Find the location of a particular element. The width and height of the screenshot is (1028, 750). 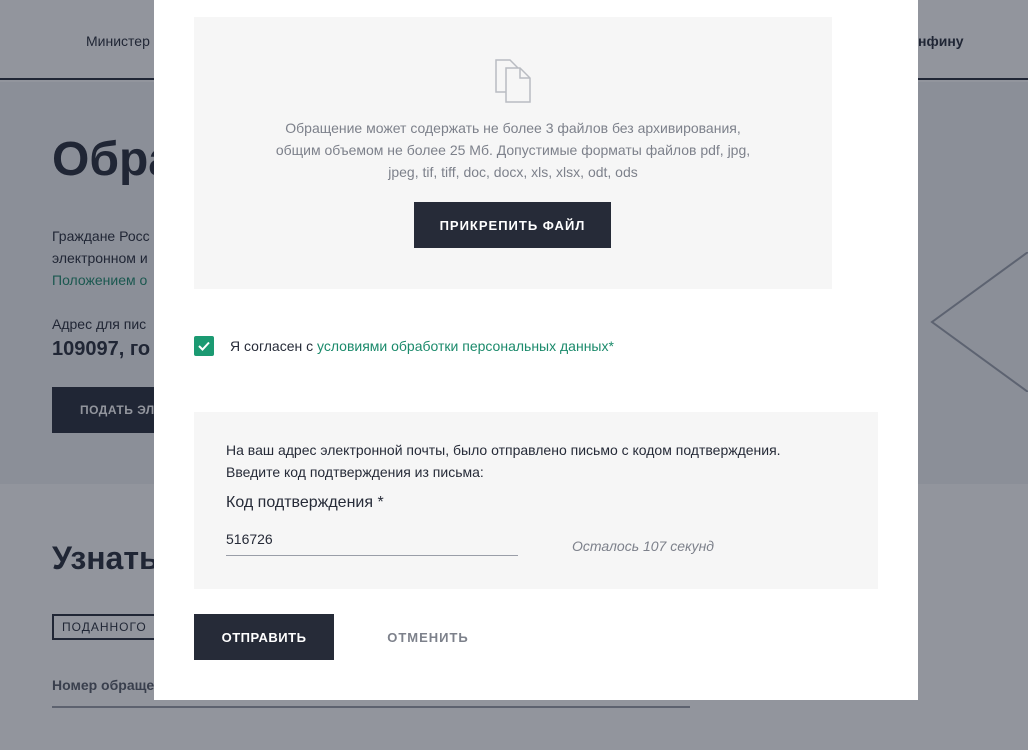

personal-data-terms-link: условиями обработки персональных данных* is located at coordinates (465, 346).